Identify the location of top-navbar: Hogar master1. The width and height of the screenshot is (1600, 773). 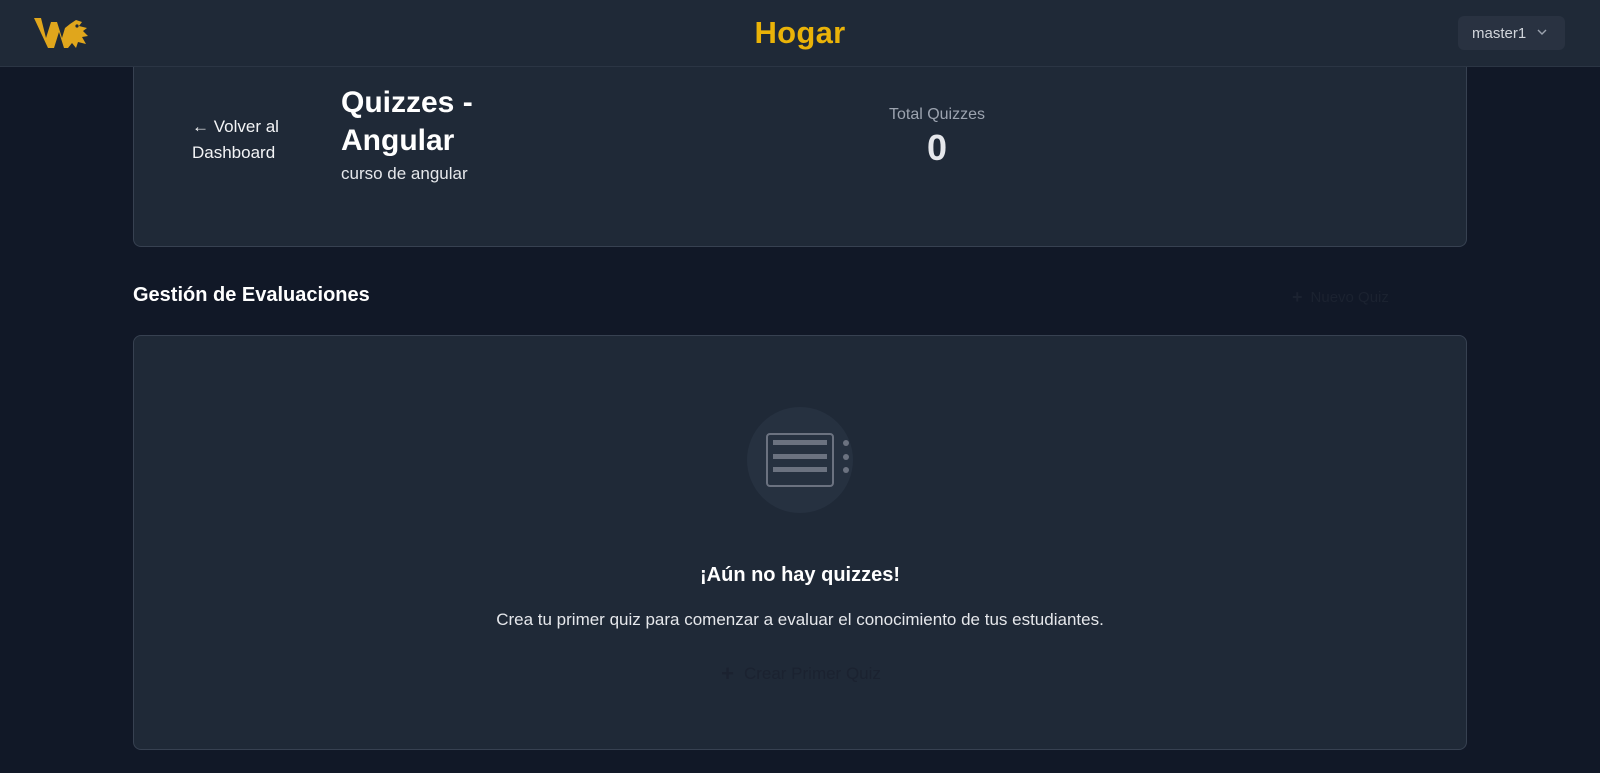
(800, 33).